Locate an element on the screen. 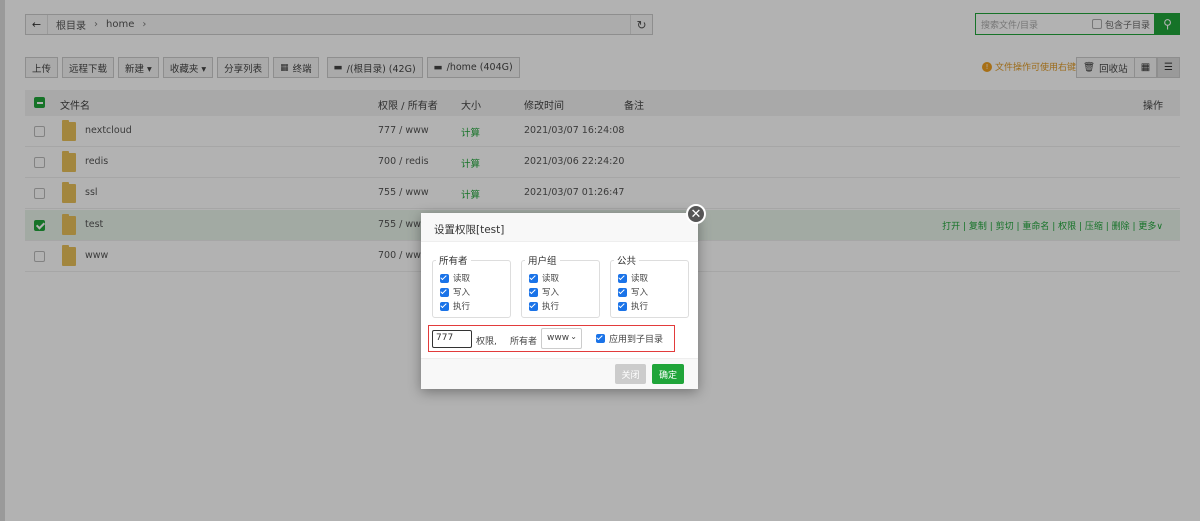  group-read-checkbox: 读取 is located at coordinates (544, 278).